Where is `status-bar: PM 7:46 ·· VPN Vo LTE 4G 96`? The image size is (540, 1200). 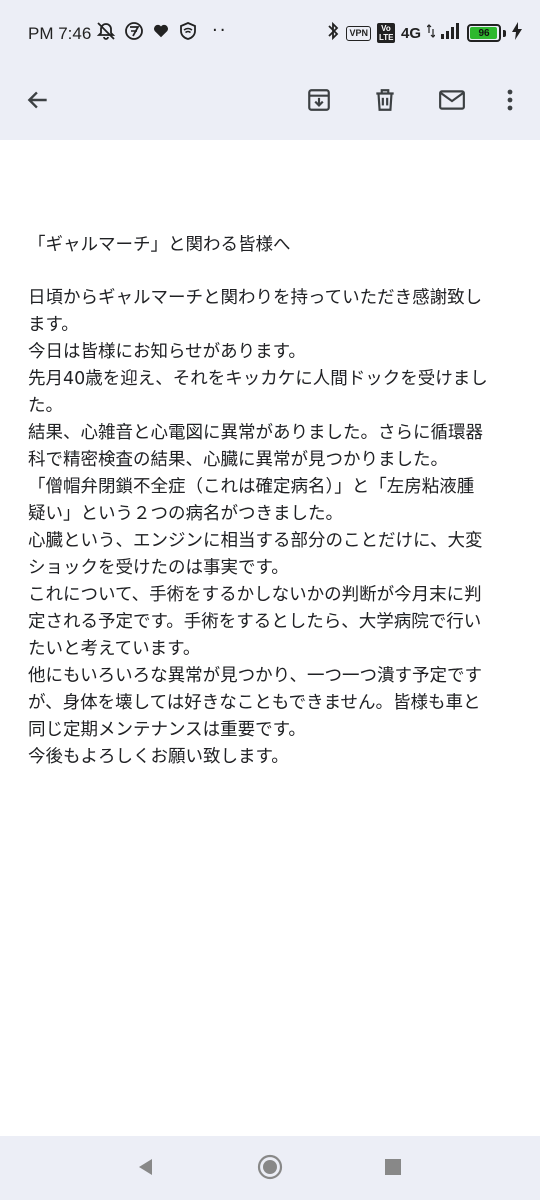
status-bar: PM 7:46 ·· VPN Vo LTE 4G 96 is located at coordinates (270, 32).